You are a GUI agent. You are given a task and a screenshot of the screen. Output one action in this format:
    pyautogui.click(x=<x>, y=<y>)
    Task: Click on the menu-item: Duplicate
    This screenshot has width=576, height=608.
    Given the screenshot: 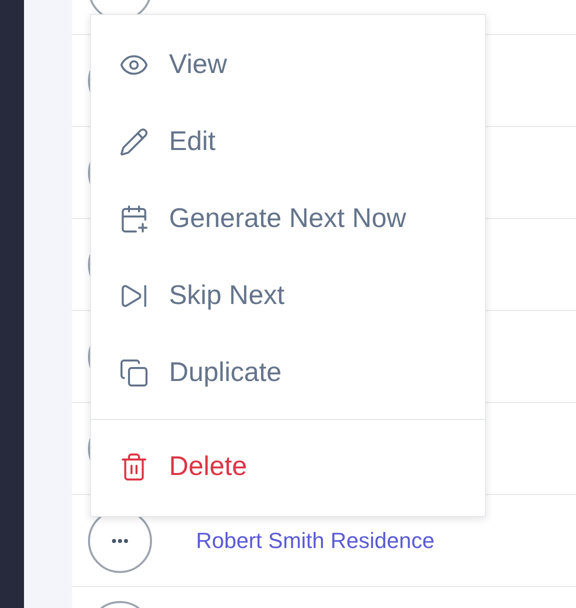 What is the action you would take?
    pyautogui.click(x=288, y=372)
    